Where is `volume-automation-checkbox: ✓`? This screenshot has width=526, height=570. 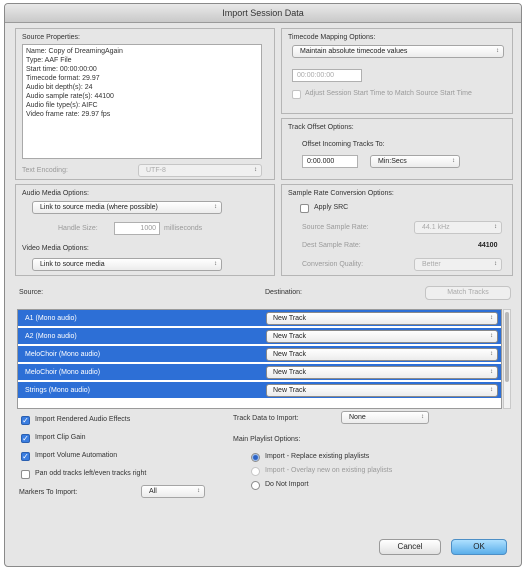 volume-automation-checkbox: ✓ is located at coordinates (25, 456).